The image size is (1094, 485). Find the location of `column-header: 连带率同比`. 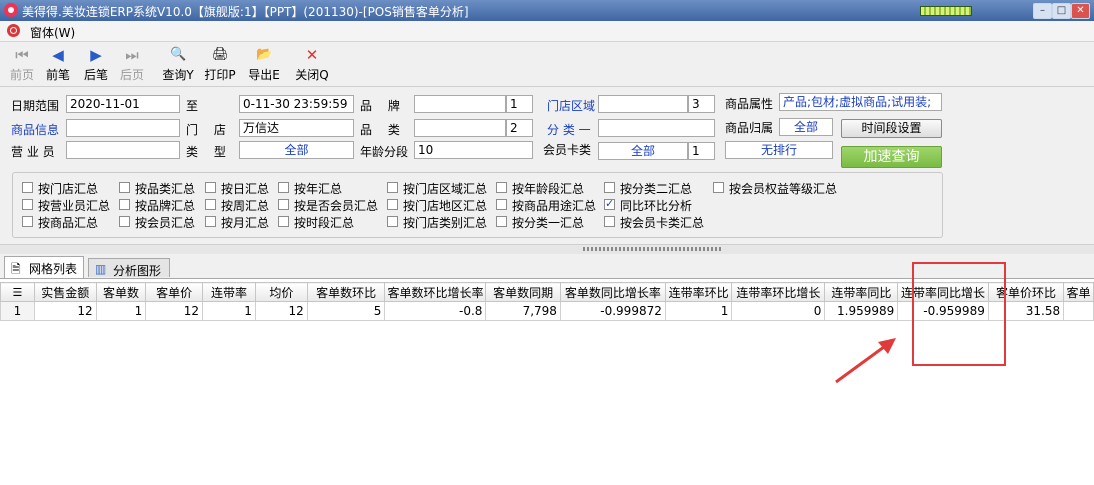

column-header: 连带率同比 is located at coordinates (861, 292).